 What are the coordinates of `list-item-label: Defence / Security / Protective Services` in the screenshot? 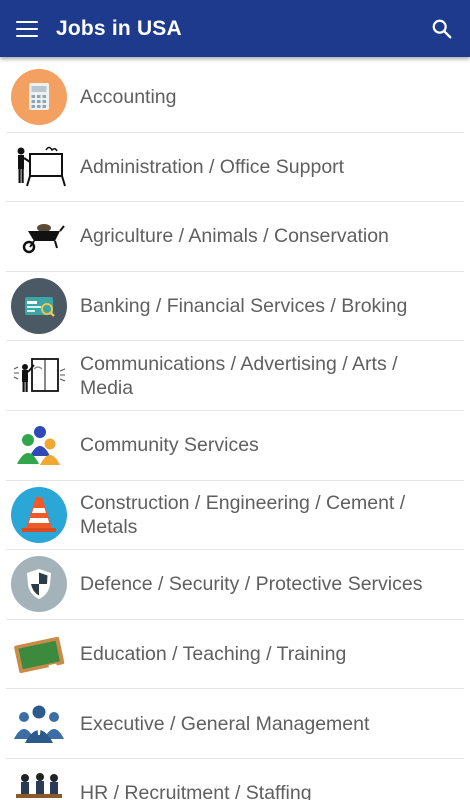 It's located at (251, 584).